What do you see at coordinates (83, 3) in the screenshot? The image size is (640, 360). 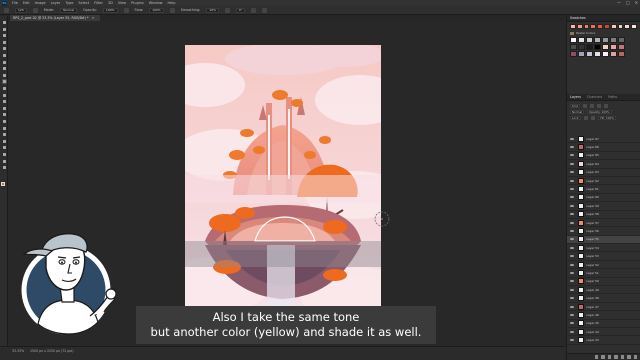 I see `menu-select: Select` at bounding box center [83, 3].